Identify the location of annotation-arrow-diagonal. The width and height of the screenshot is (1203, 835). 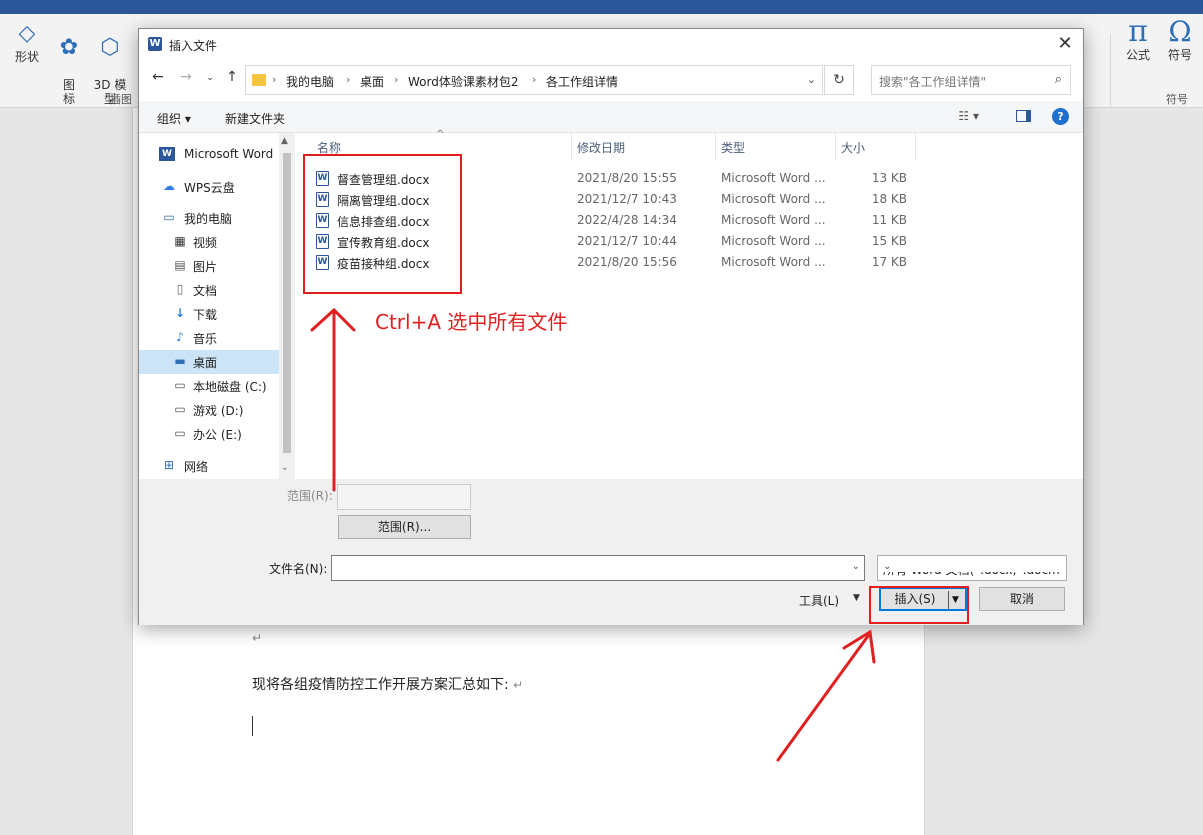
(823, 698).